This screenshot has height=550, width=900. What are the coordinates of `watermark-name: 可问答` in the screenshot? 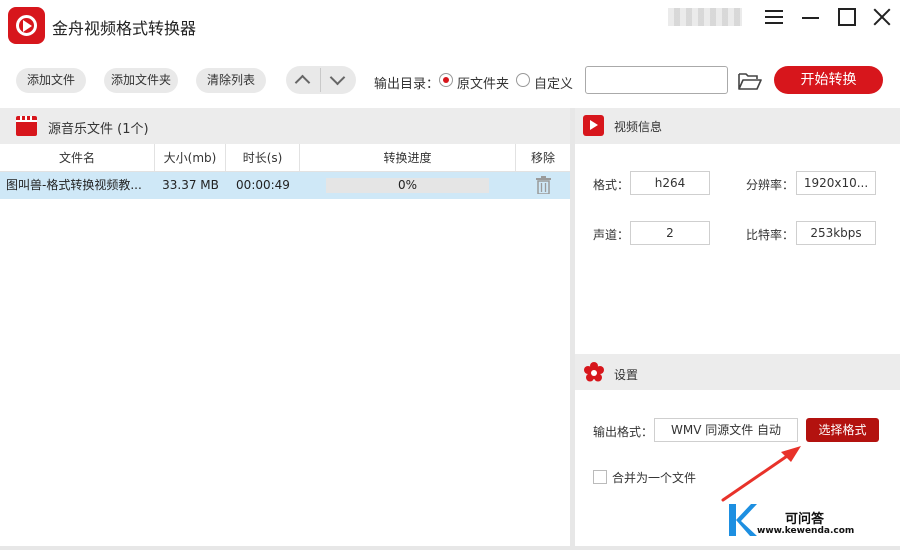 It's located at (805, 519).